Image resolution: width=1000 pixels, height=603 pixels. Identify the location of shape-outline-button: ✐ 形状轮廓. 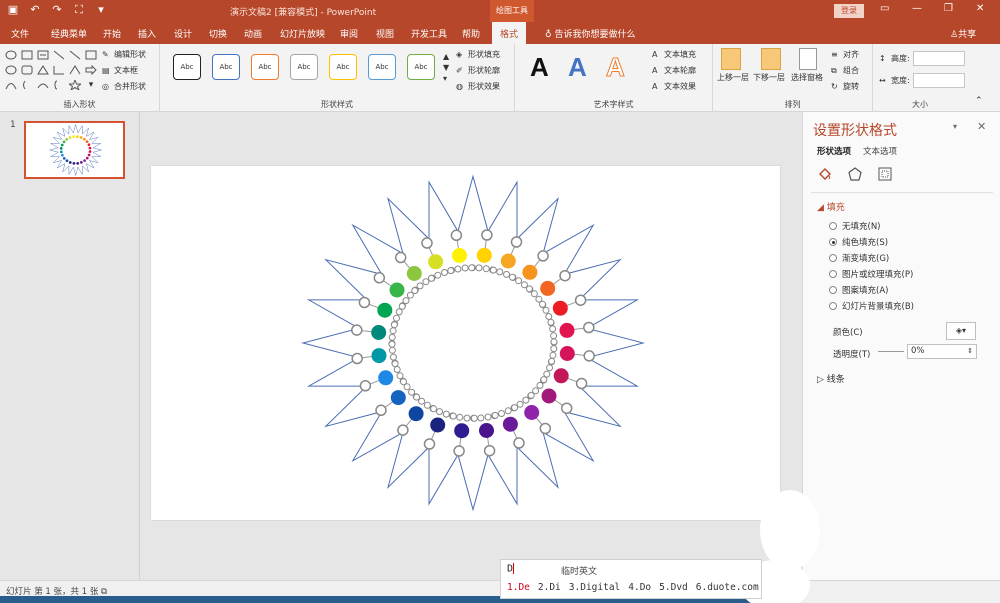
(478, 70).